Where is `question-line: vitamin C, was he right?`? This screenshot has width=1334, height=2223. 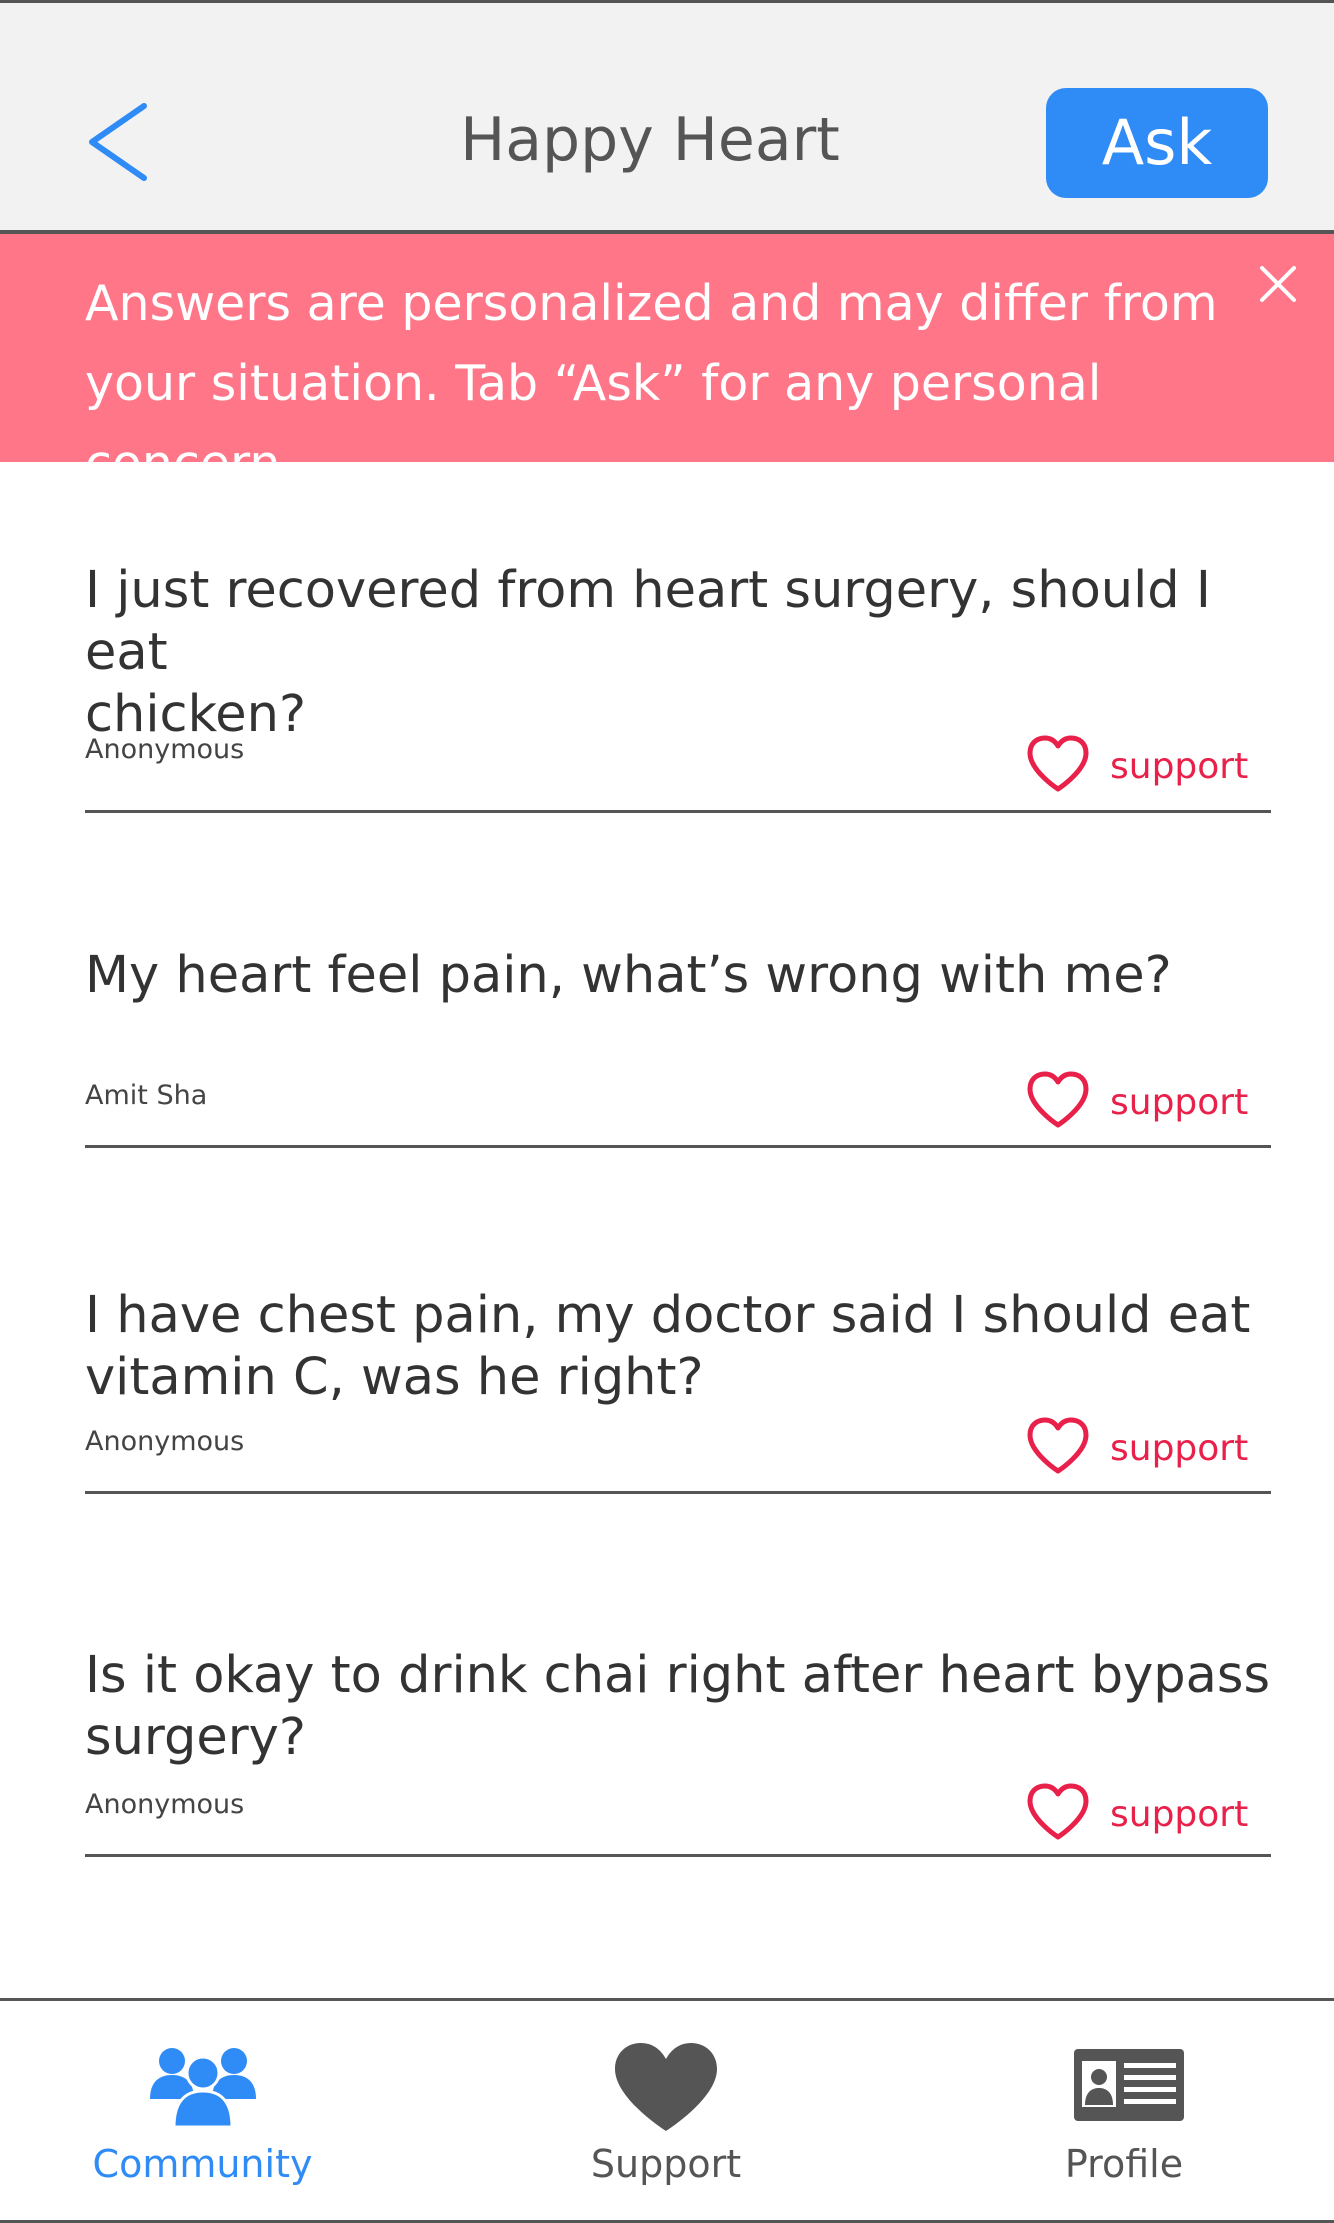
question-line: vitamin C, was he right? is located at coordinates (394, 1377).